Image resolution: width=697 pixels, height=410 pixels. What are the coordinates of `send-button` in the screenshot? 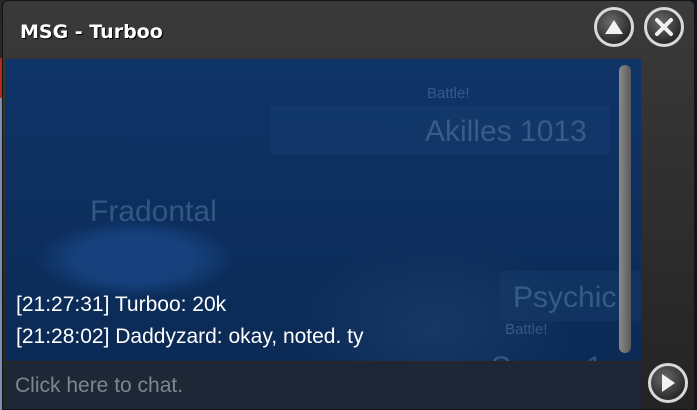 It's located at (668, 383).